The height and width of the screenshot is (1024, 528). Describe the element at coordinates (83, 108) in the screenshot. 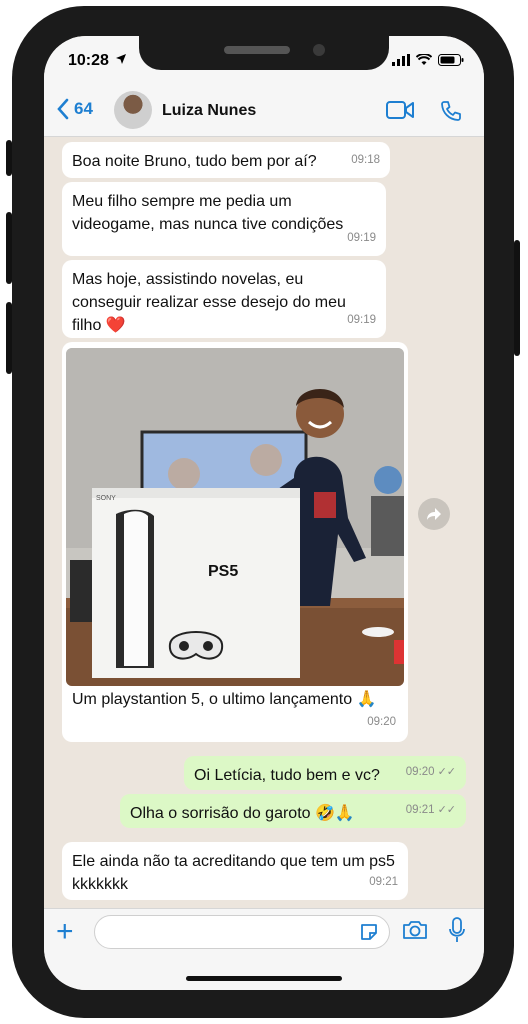

I see `unread-count: 64` at that location.